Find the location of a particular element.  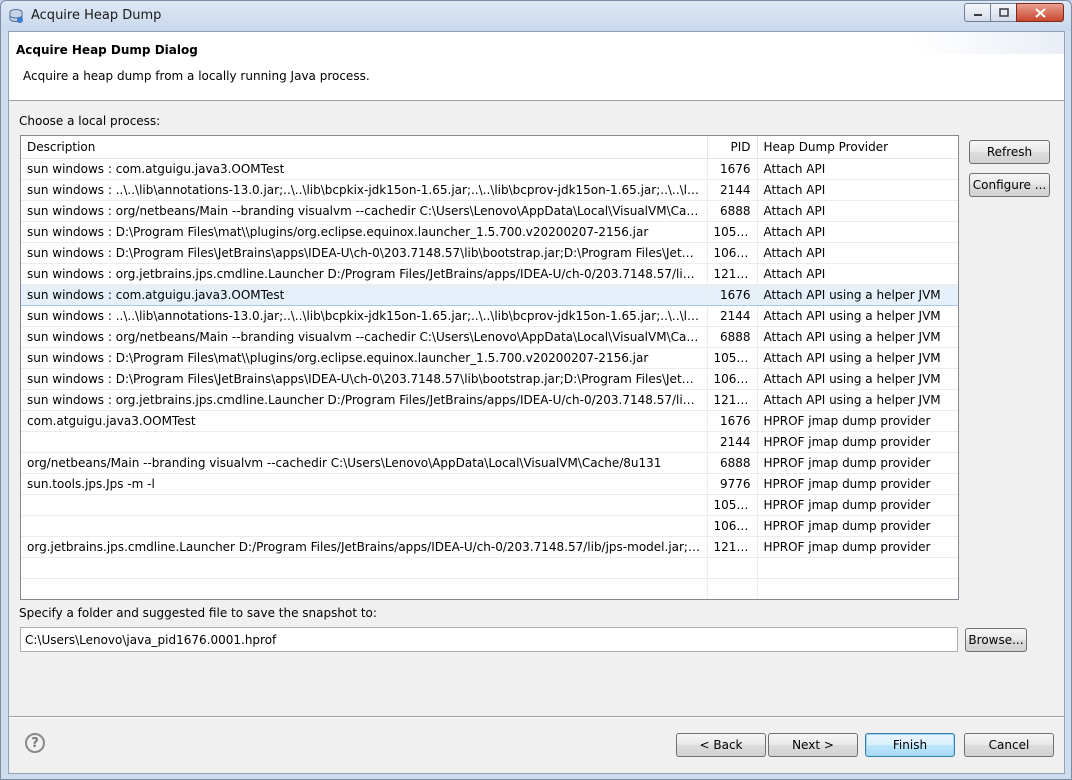

maximize-button is located at coordinates (1003, 12).